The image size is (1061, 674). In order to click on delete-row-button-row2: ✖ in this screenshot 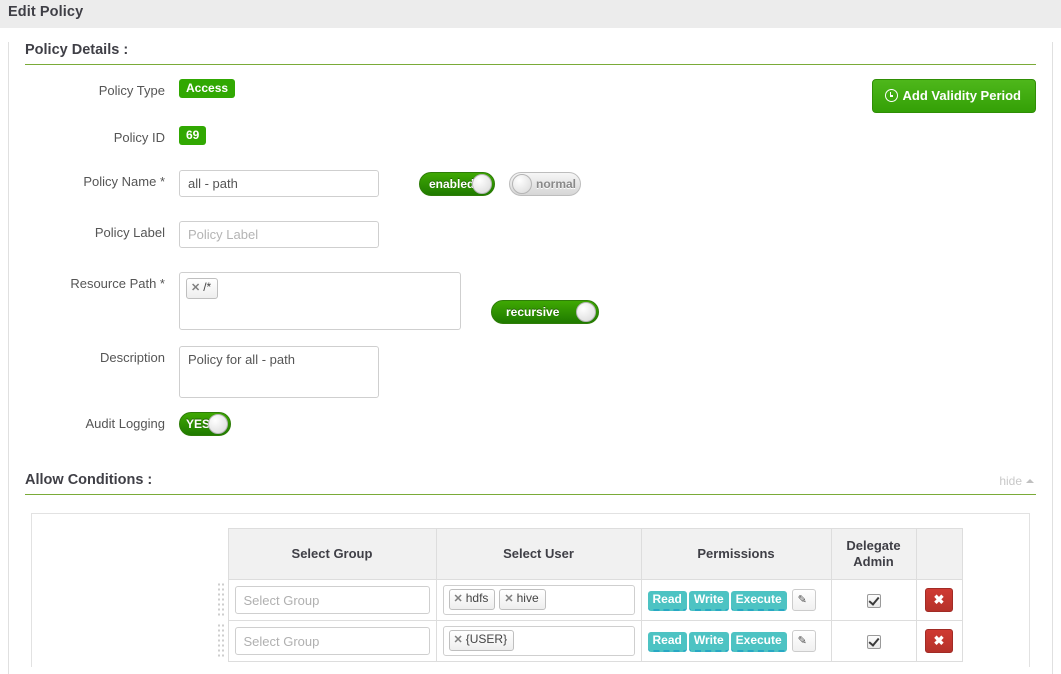, I will do `click(939, 641)`.